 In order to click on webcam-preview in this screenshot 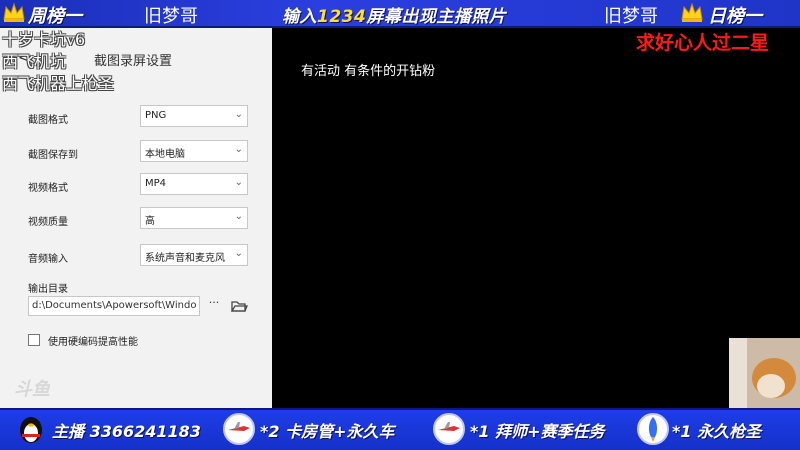, I will do `click(764, 373)`.